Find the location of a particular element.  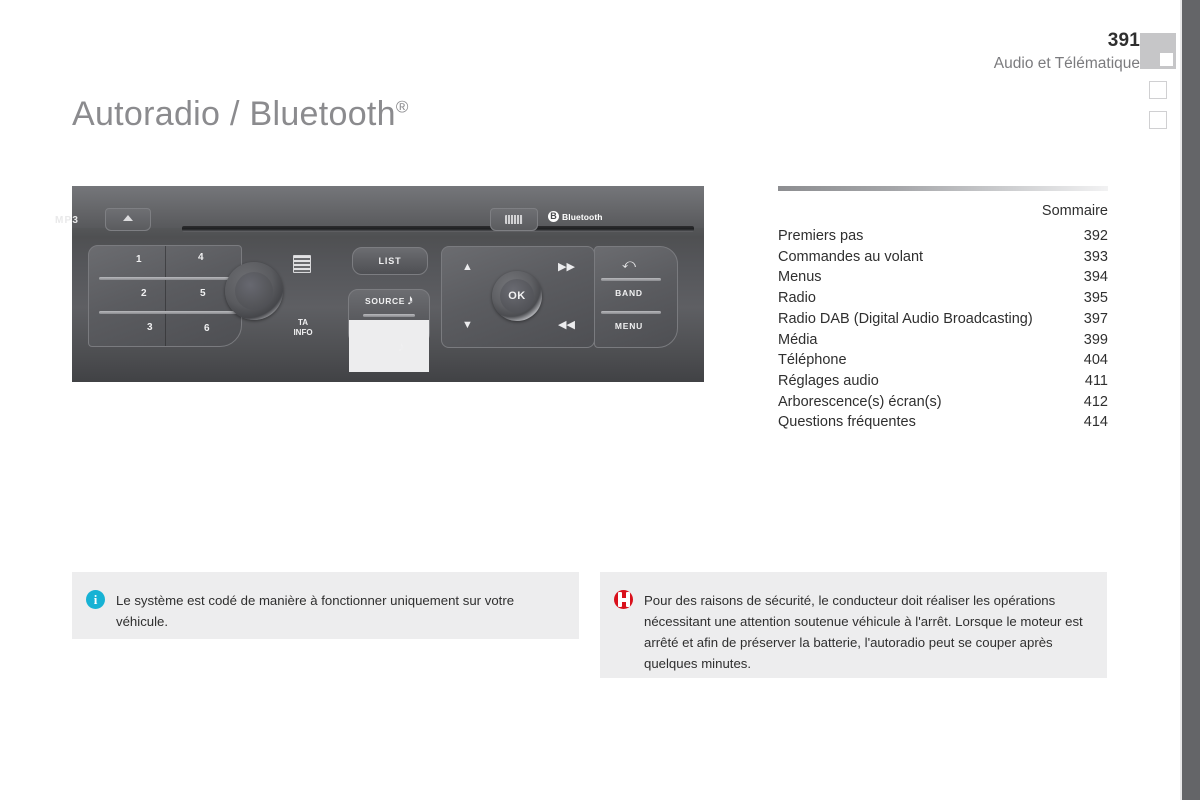

ta-label: TA is located at coordinates (303, 322).